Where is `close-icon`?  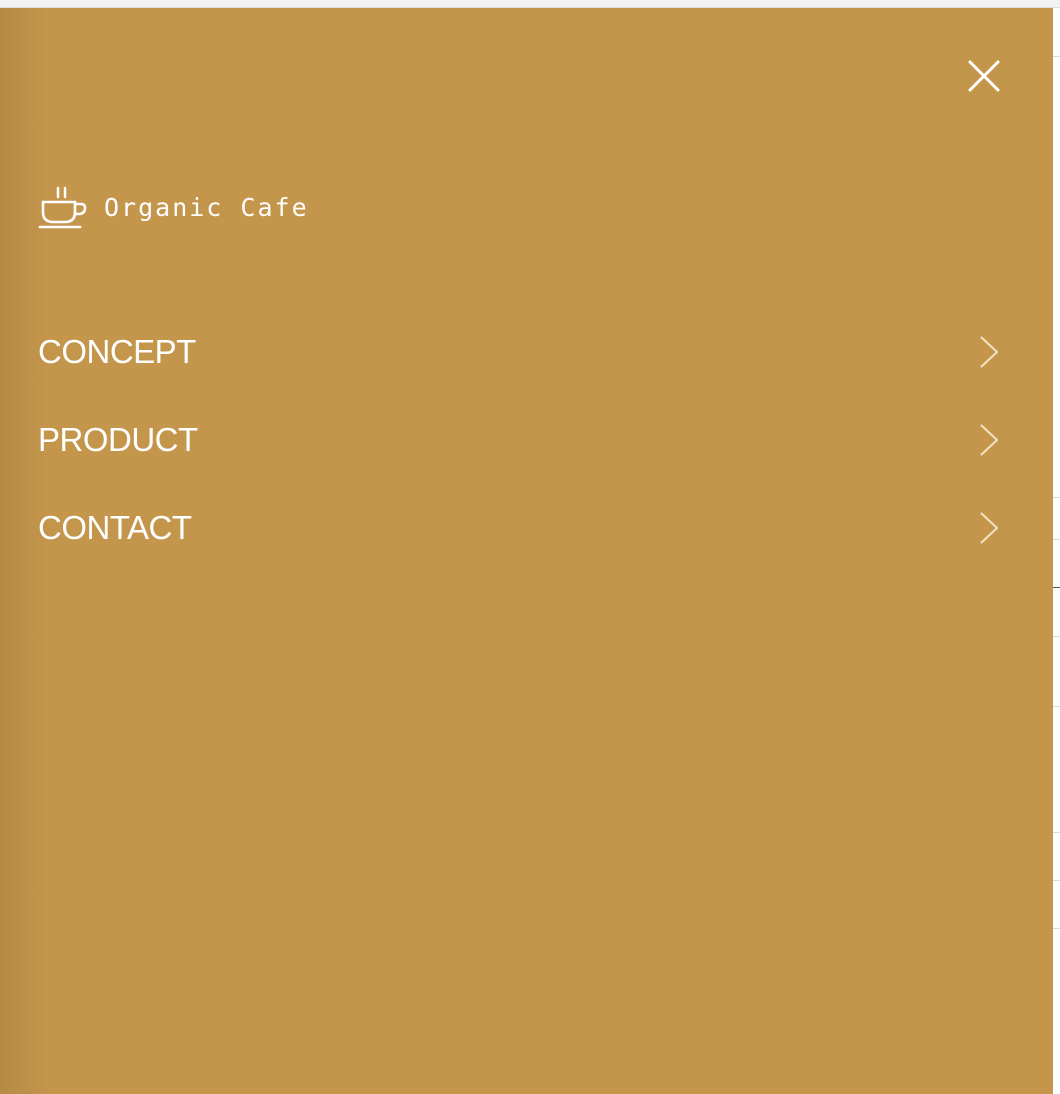
close-icon is located at coordinates (984, 76).